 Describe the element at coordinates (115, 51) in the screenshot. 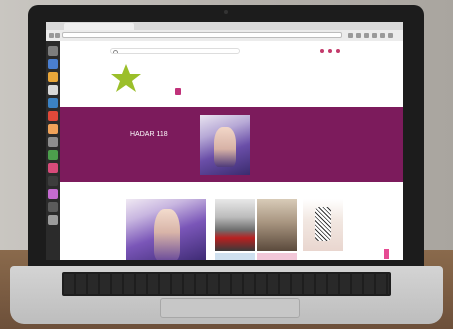

I see `search-icon` at that location.